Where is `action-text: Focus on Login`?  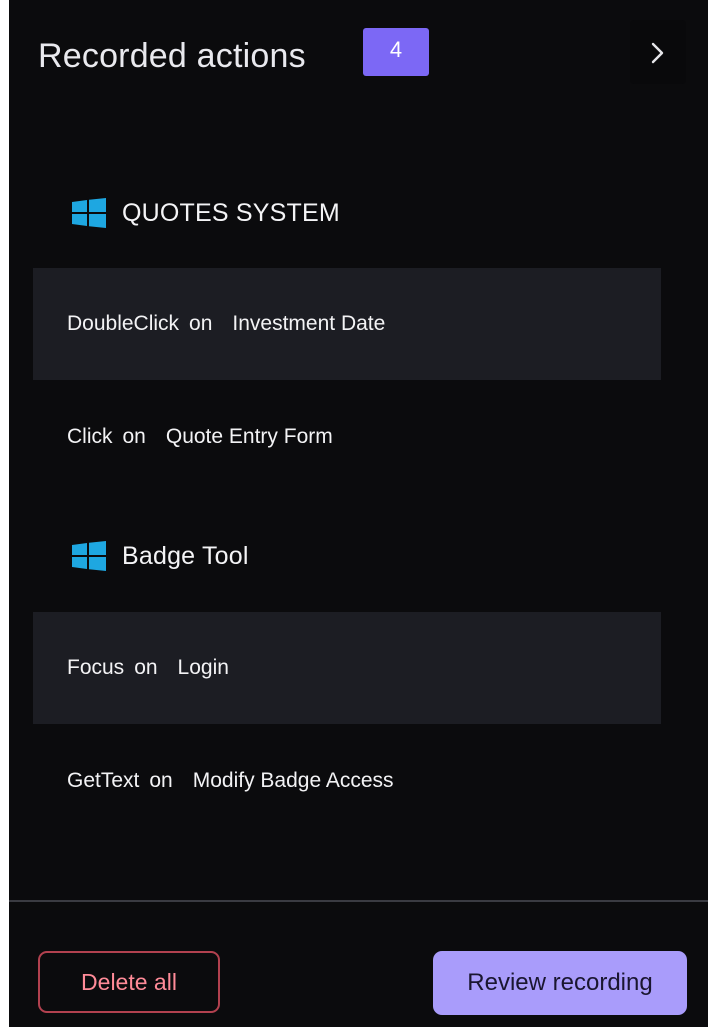 action-text: Focus on Login is located at coordinates (148, 668).